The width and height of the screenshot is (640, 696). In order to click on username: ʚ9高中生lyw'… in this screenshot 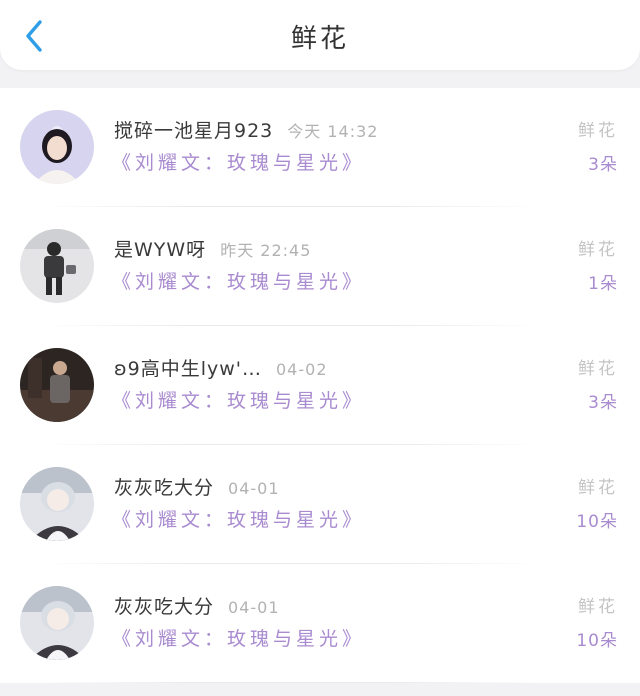, I will do `click(188, 369)`.